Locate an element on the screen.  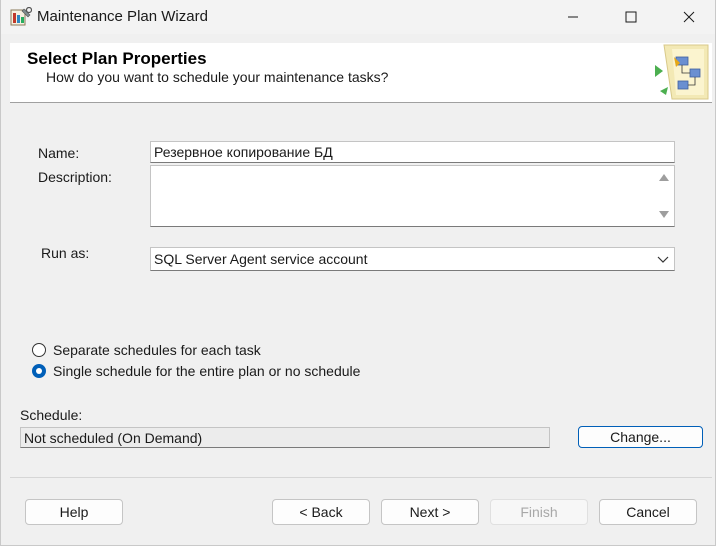
help-button: Help is located at coordinates (74, 512).